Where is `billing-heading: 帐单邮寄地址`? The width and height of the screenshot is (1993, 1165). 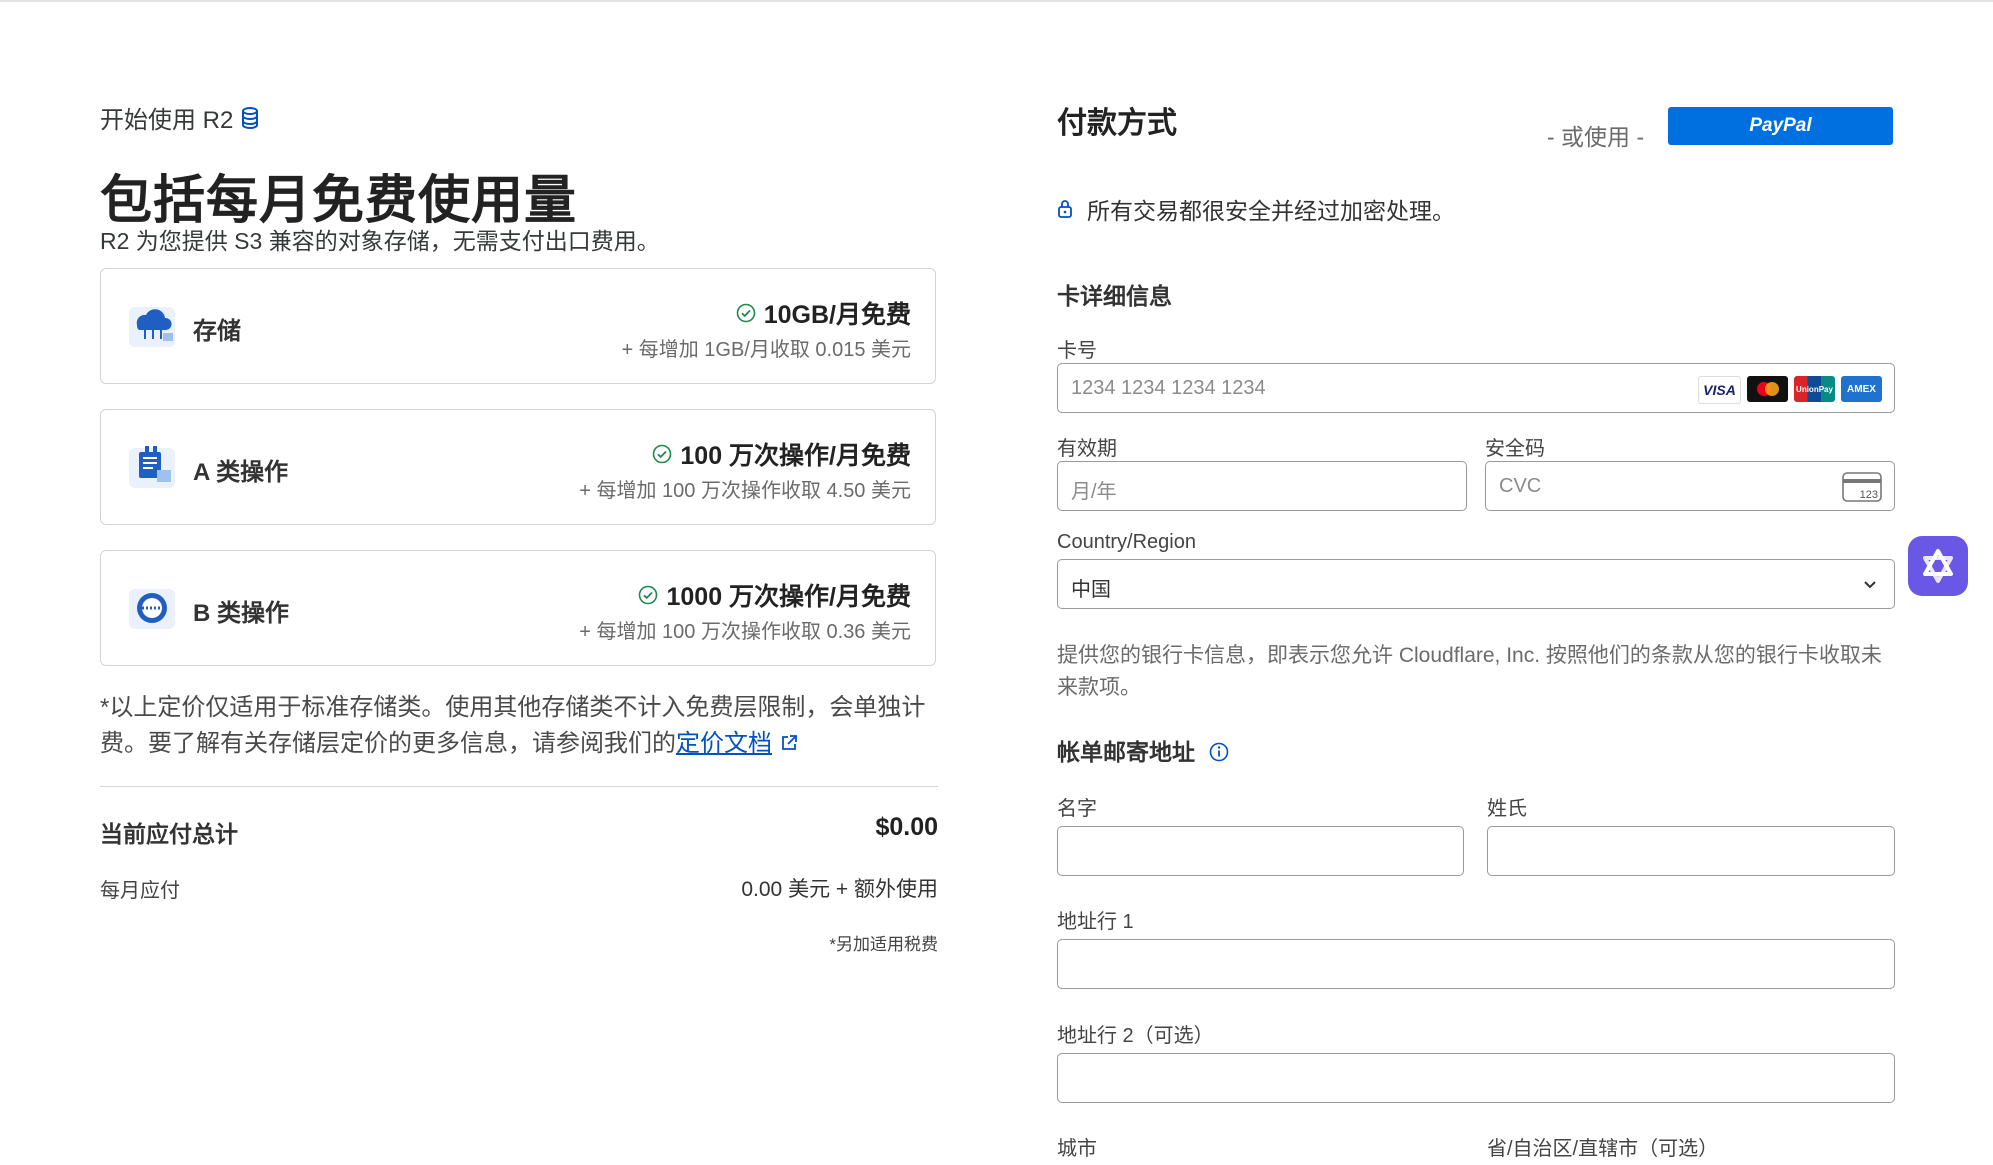 billing-heading: 帐单邮寄地址 is located at coordinates (1143, 750).